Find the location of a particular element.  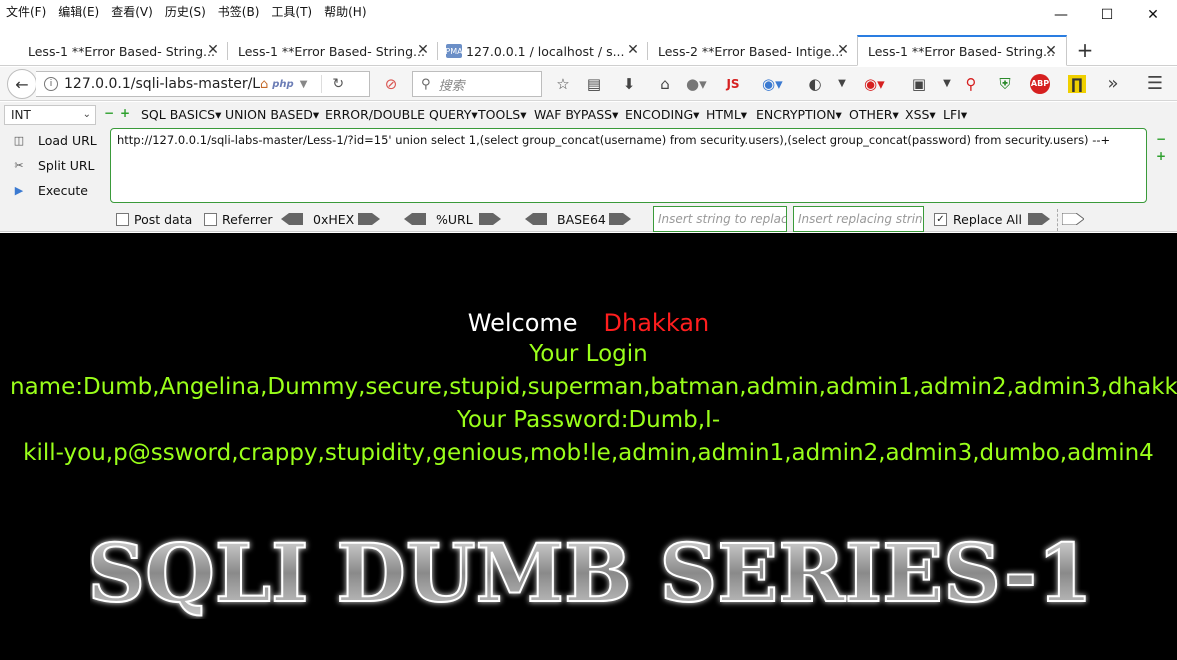

tab-less1-b: Less-1 **Error Based- String... ✕ is located at coordinates (333, 51).